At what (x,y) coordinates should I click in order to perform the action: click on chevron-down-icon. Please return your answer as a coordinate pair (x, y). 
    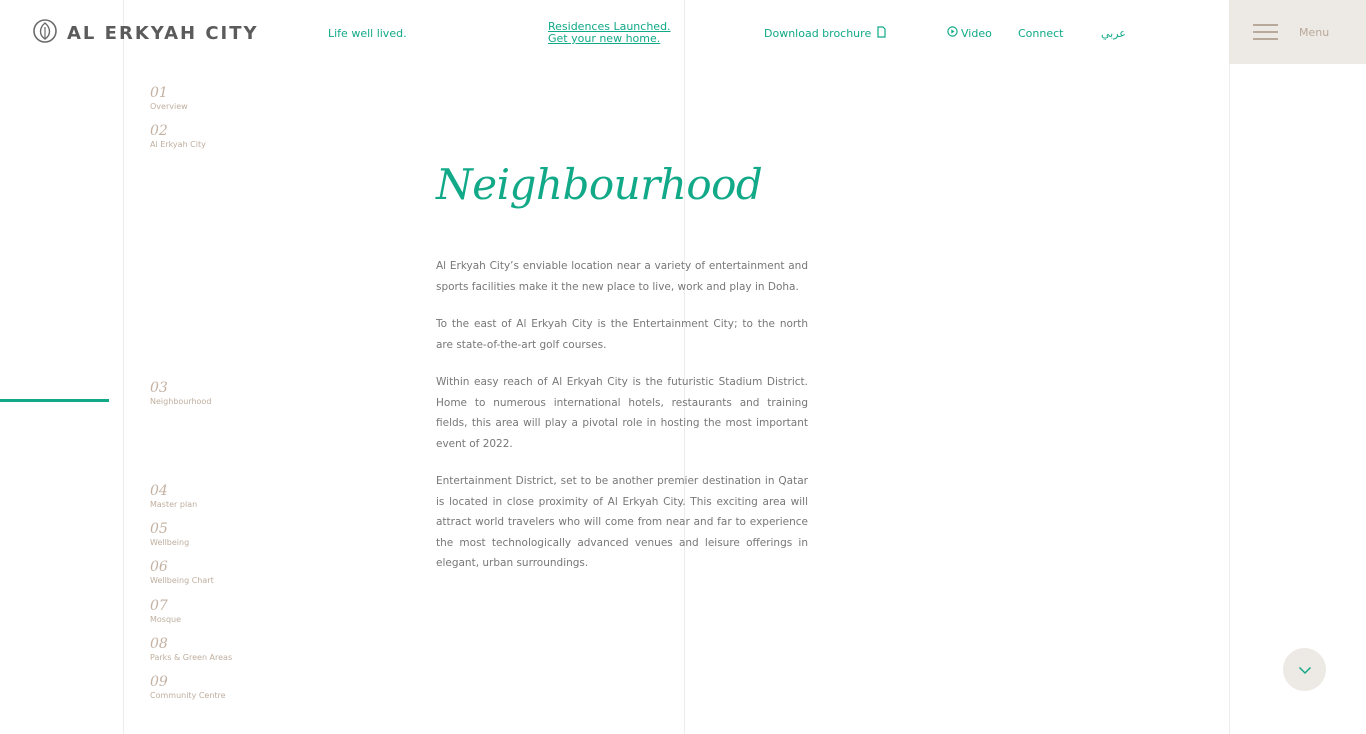
    Looking at the image, I should click on (1305, 669).